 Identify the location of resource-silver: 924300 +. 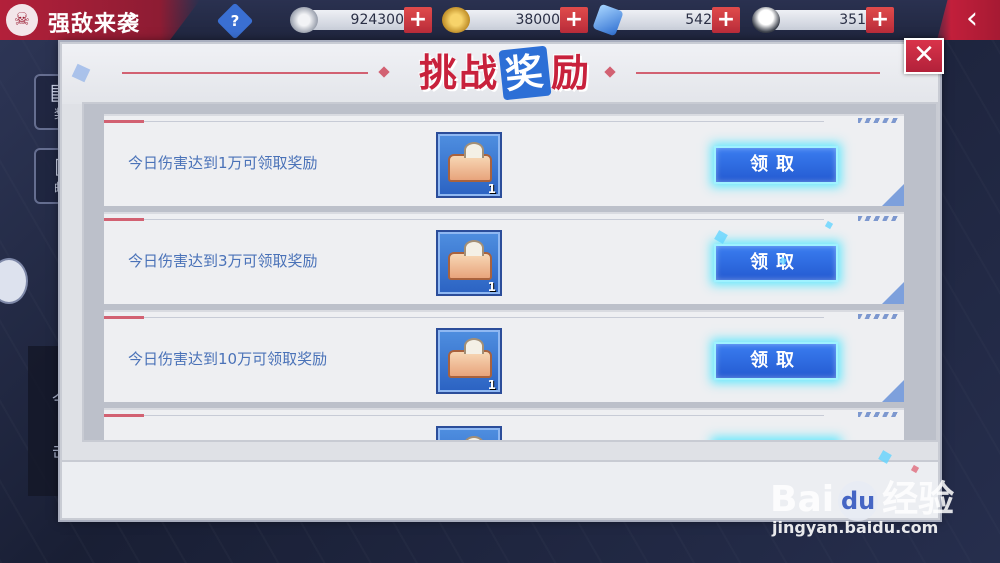
(361, 20).